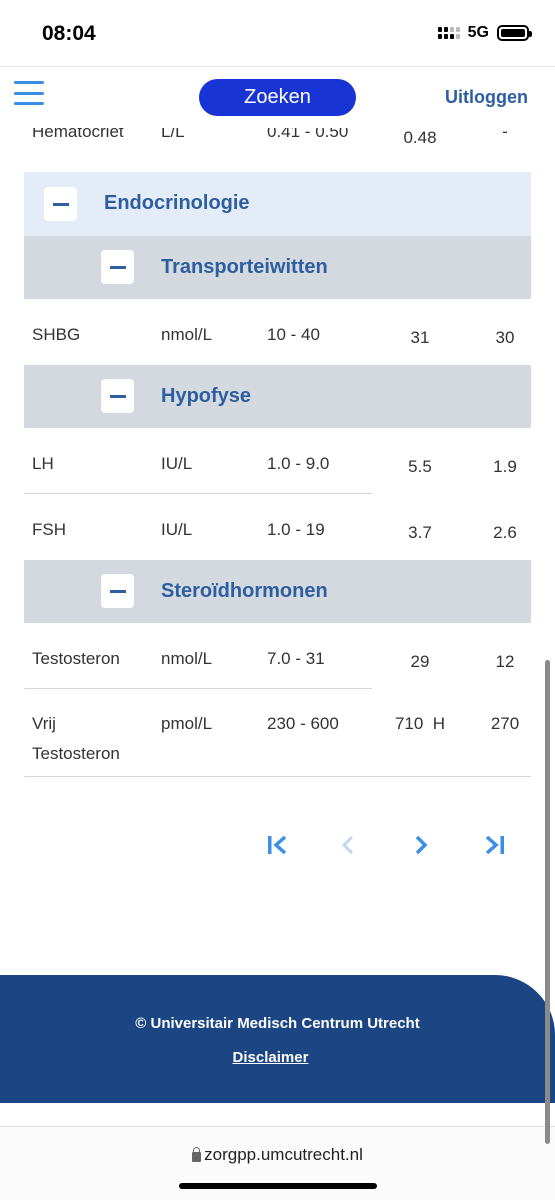 The width and height of the screenshot is (555, 1200). I want to click on section-header-hypofyse: Hypofyse, so click(277, 396).